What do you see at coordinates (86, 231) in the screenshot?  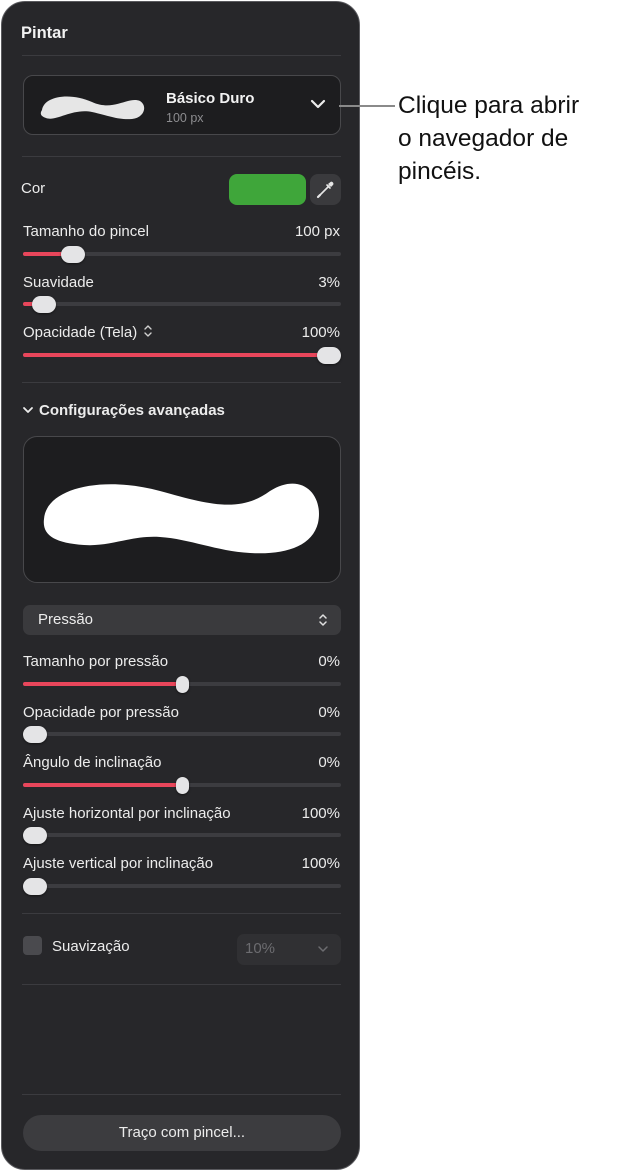 I see `brush-size-slider-label: Tamanho do pincel` at bounding box center [86, 231].